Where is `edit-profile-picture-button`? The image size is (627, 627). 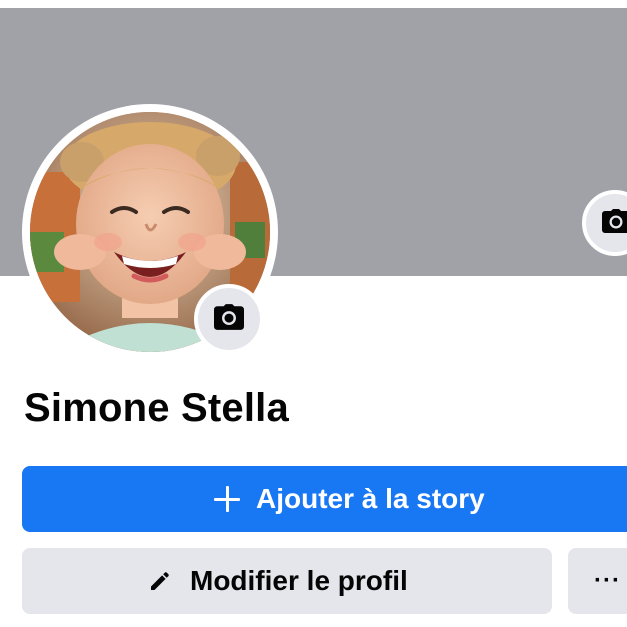 edit-profile-picture-button is located at coordinates (229, 319).